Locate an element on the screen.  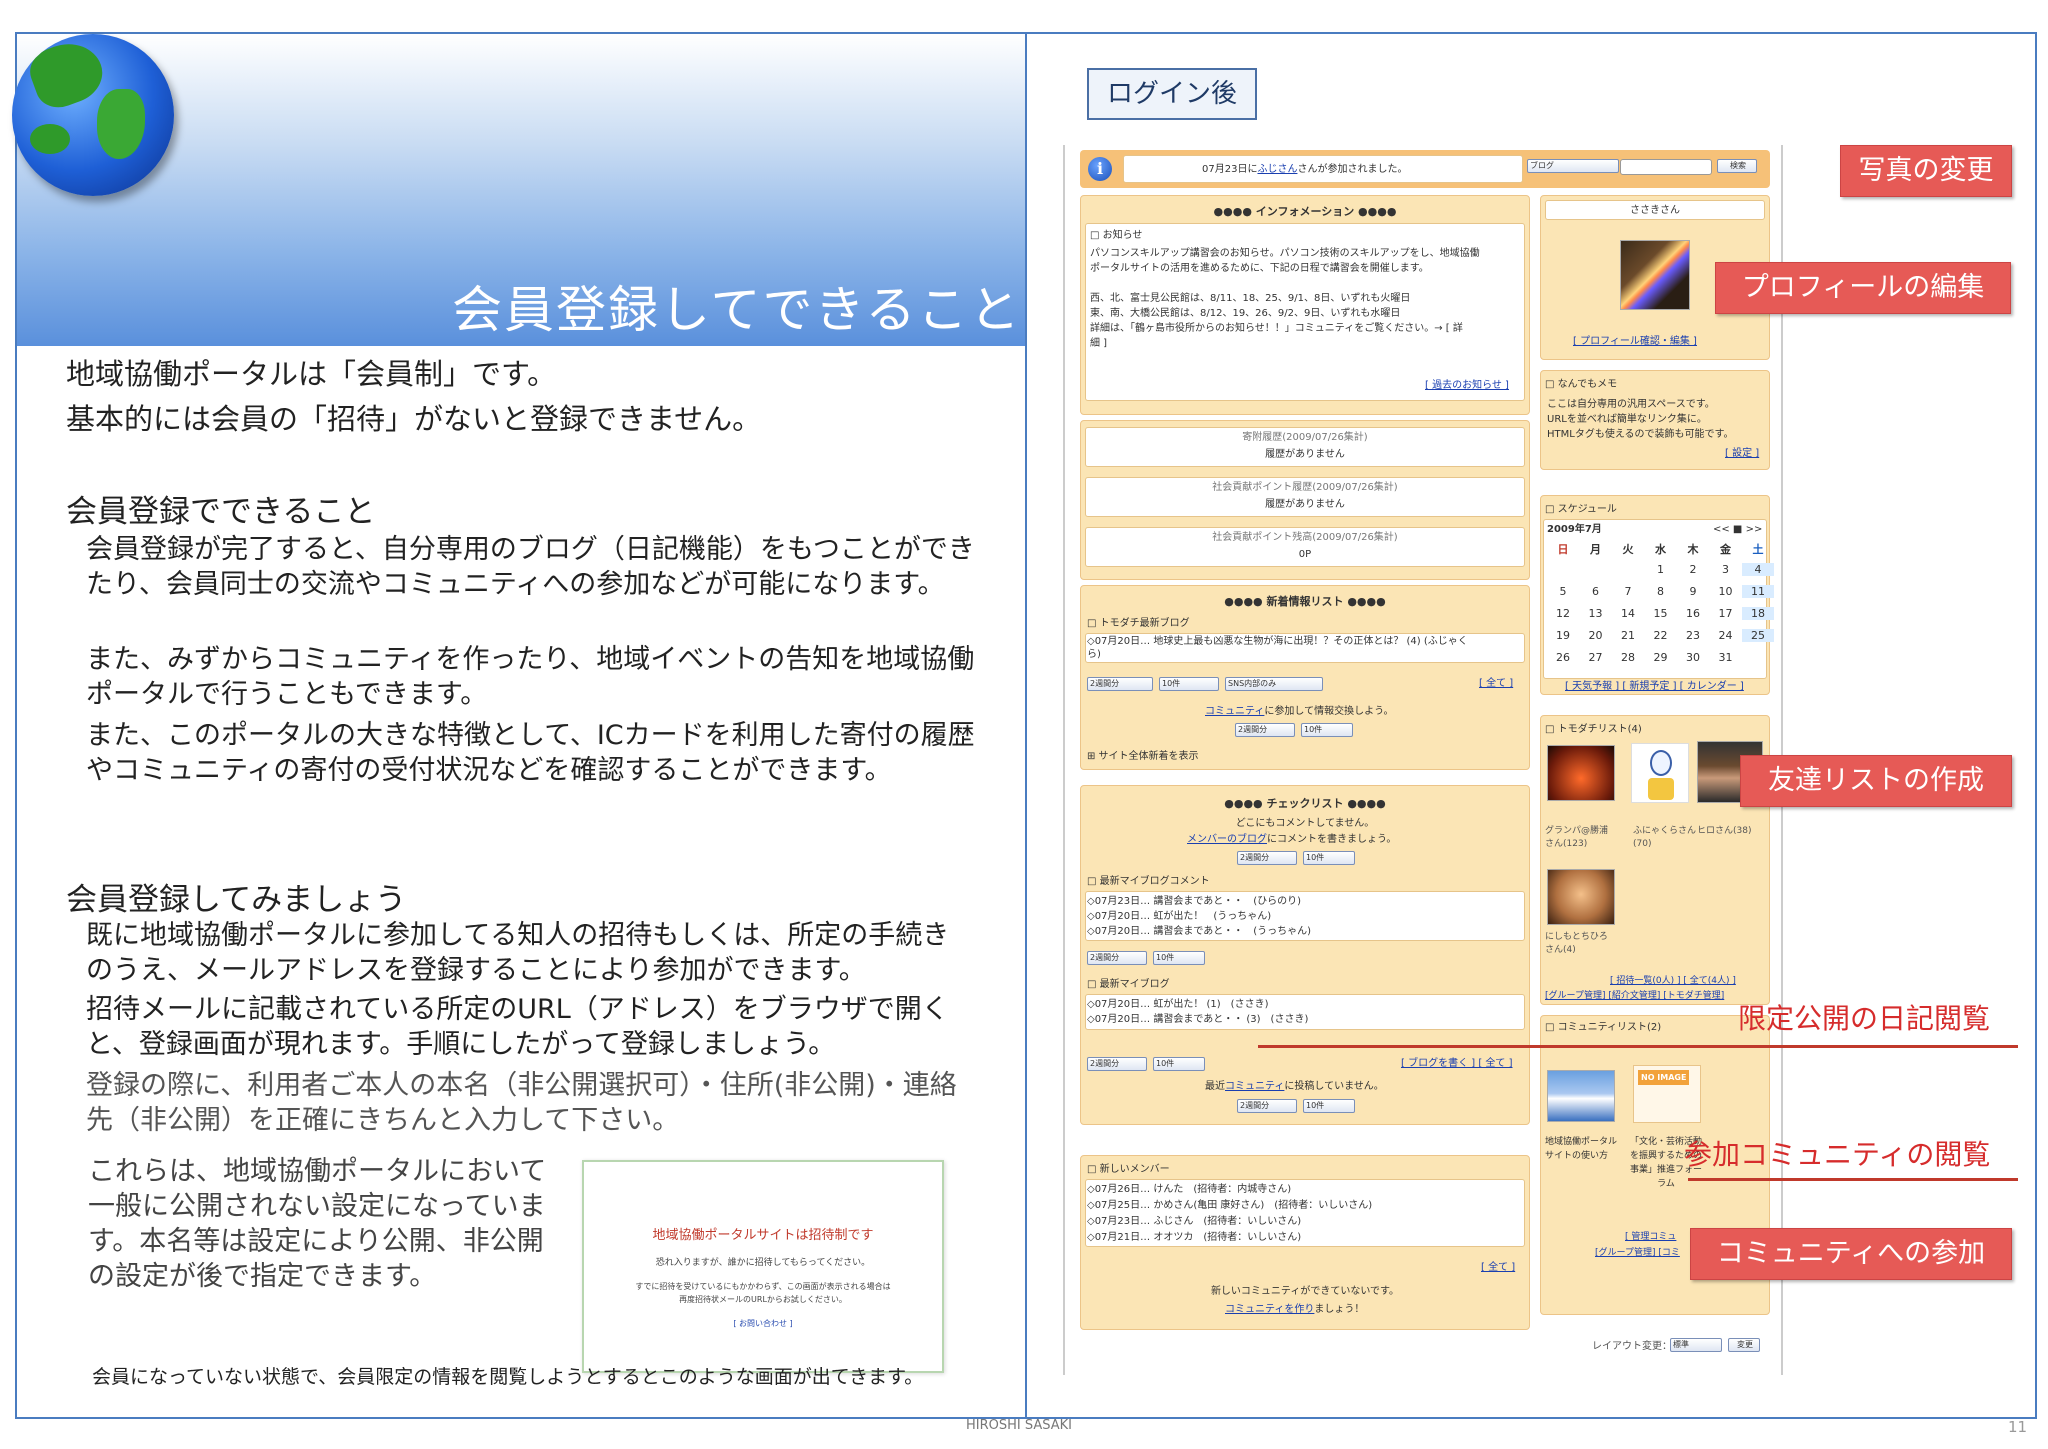
calendar-day: 4 is located at coordinates (1758, 569).